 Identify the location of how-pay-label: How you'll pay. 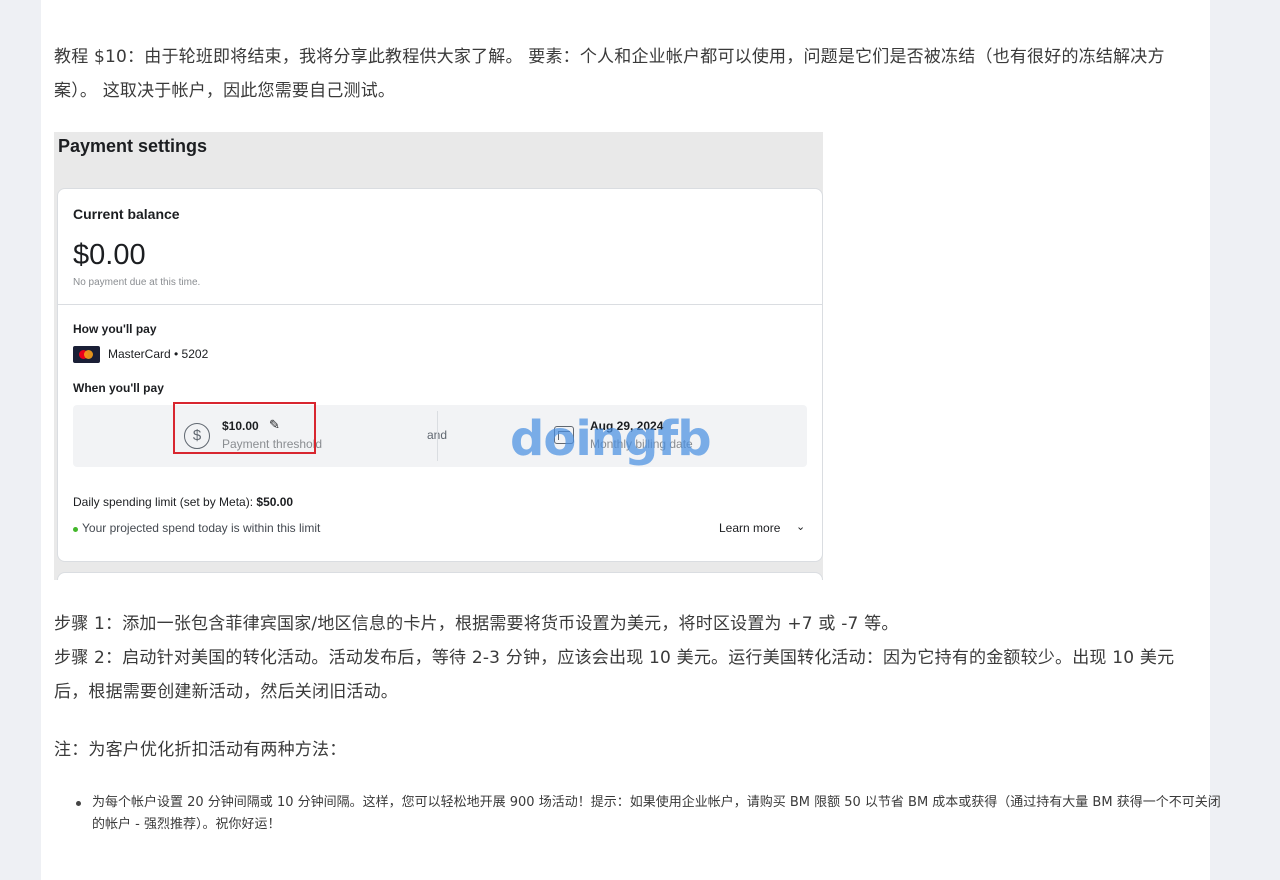
(115, 329).